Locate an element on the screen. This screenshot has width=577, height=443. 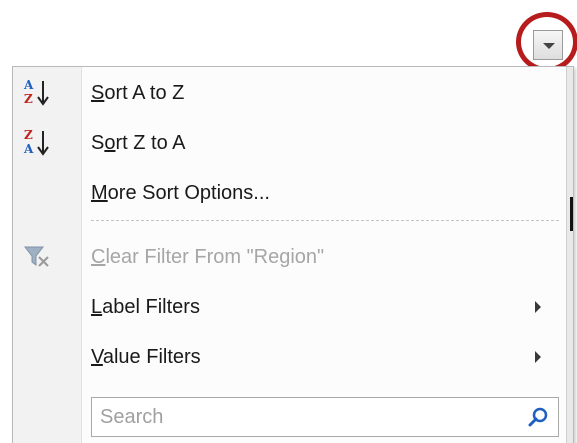
menu-item-label-filters: Label Filters is located at coordinates (287, 307).